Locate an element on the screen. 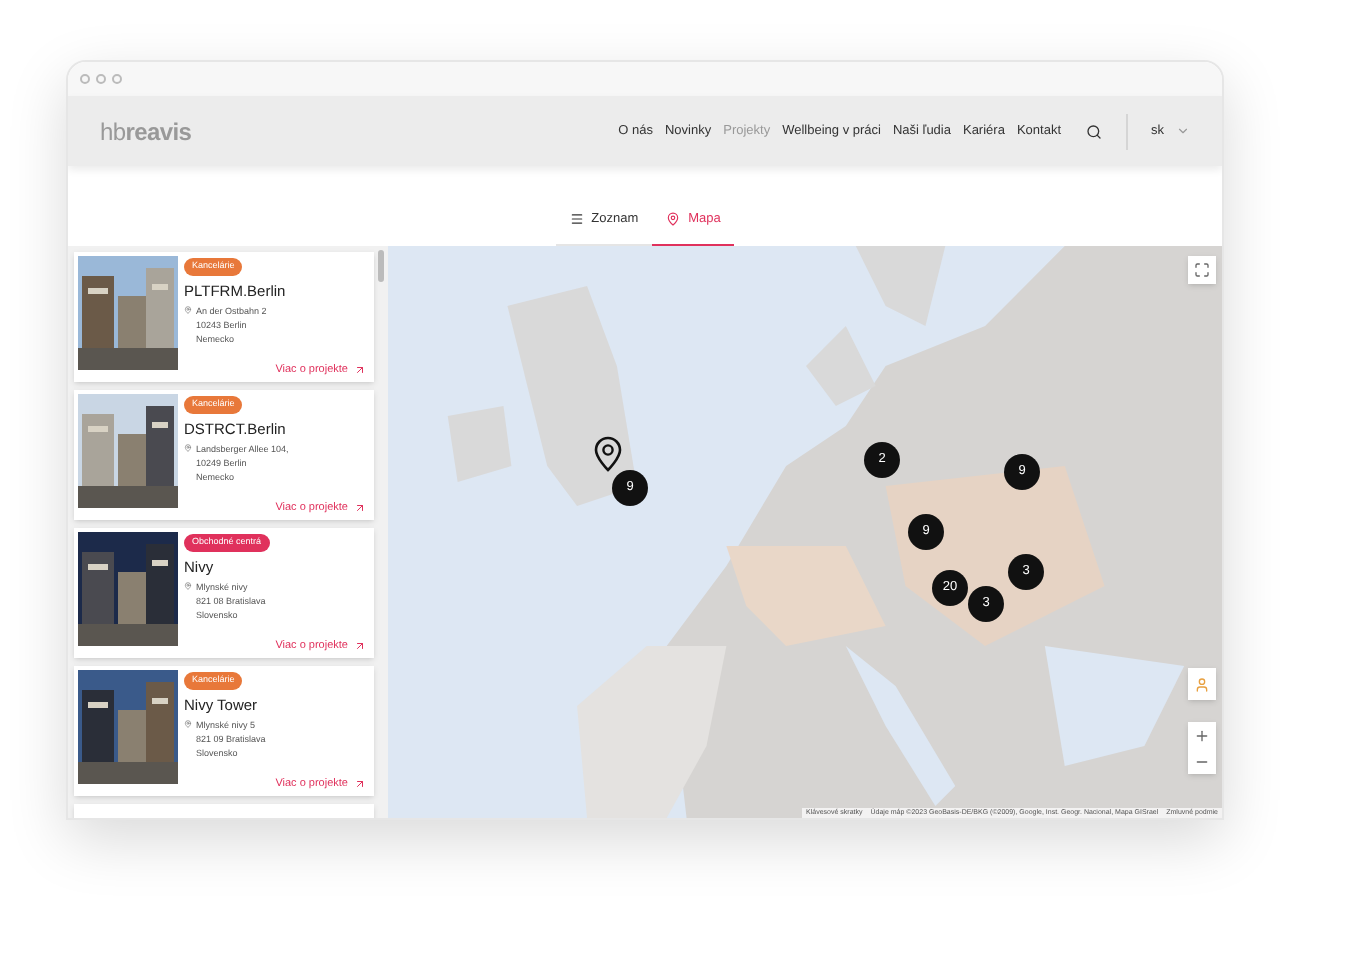 The image size is (1368, 962). list-icon is located at coordinates (576, 219).